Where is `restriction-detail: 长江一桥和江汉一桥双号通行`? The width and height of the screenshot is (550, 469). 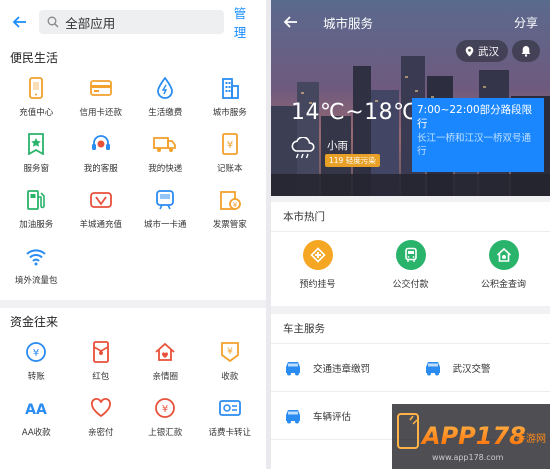 restriction-detail: 长江一桥和江汉一桥双号通行 is located at coordinates (474, 145).